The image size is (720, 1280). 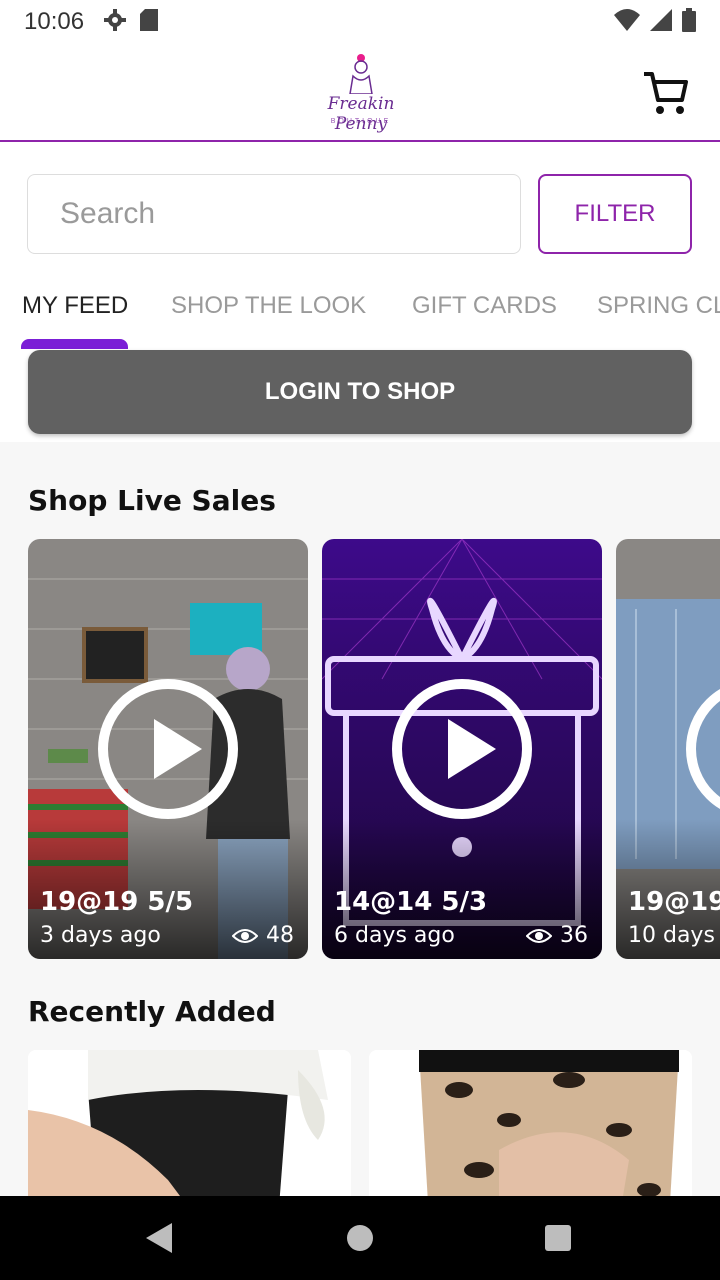 I want to click on brand-logo: Freakin Penny BOUTIQUE, so click(x=361, y=94).